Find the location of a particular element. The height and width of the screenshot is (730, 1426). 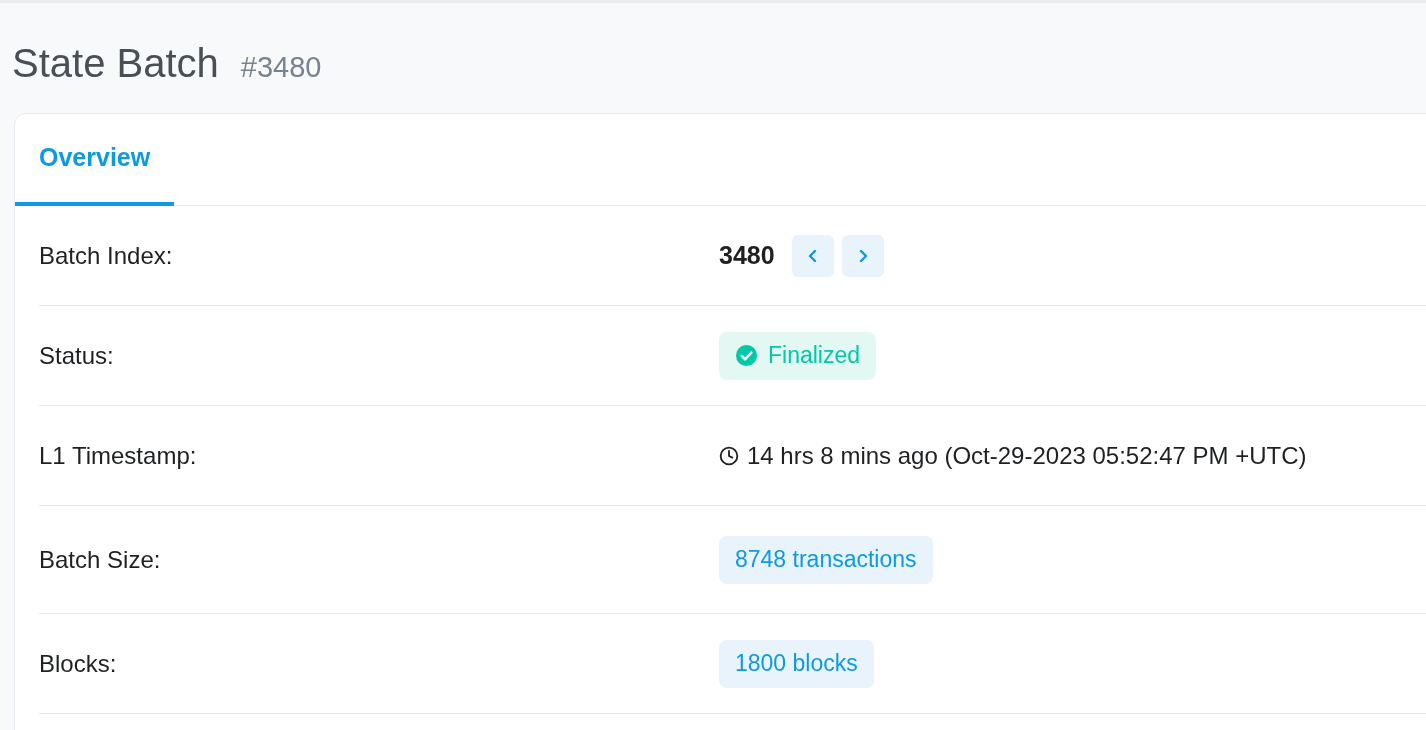

batch-index-value: 3480 is located at coordinates (747, 255).